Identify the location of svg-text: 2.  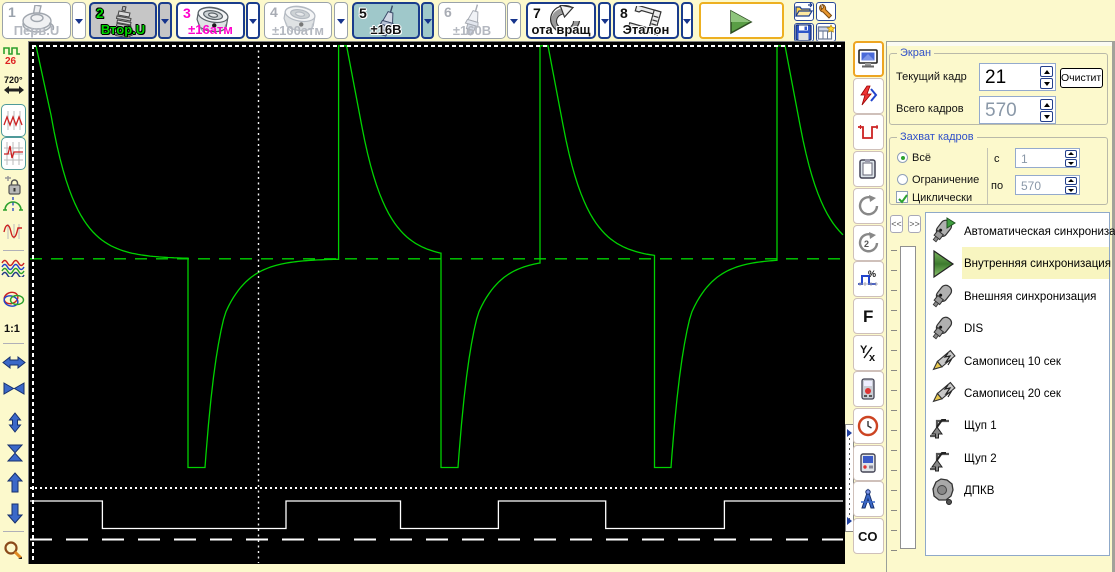
(866, 244).